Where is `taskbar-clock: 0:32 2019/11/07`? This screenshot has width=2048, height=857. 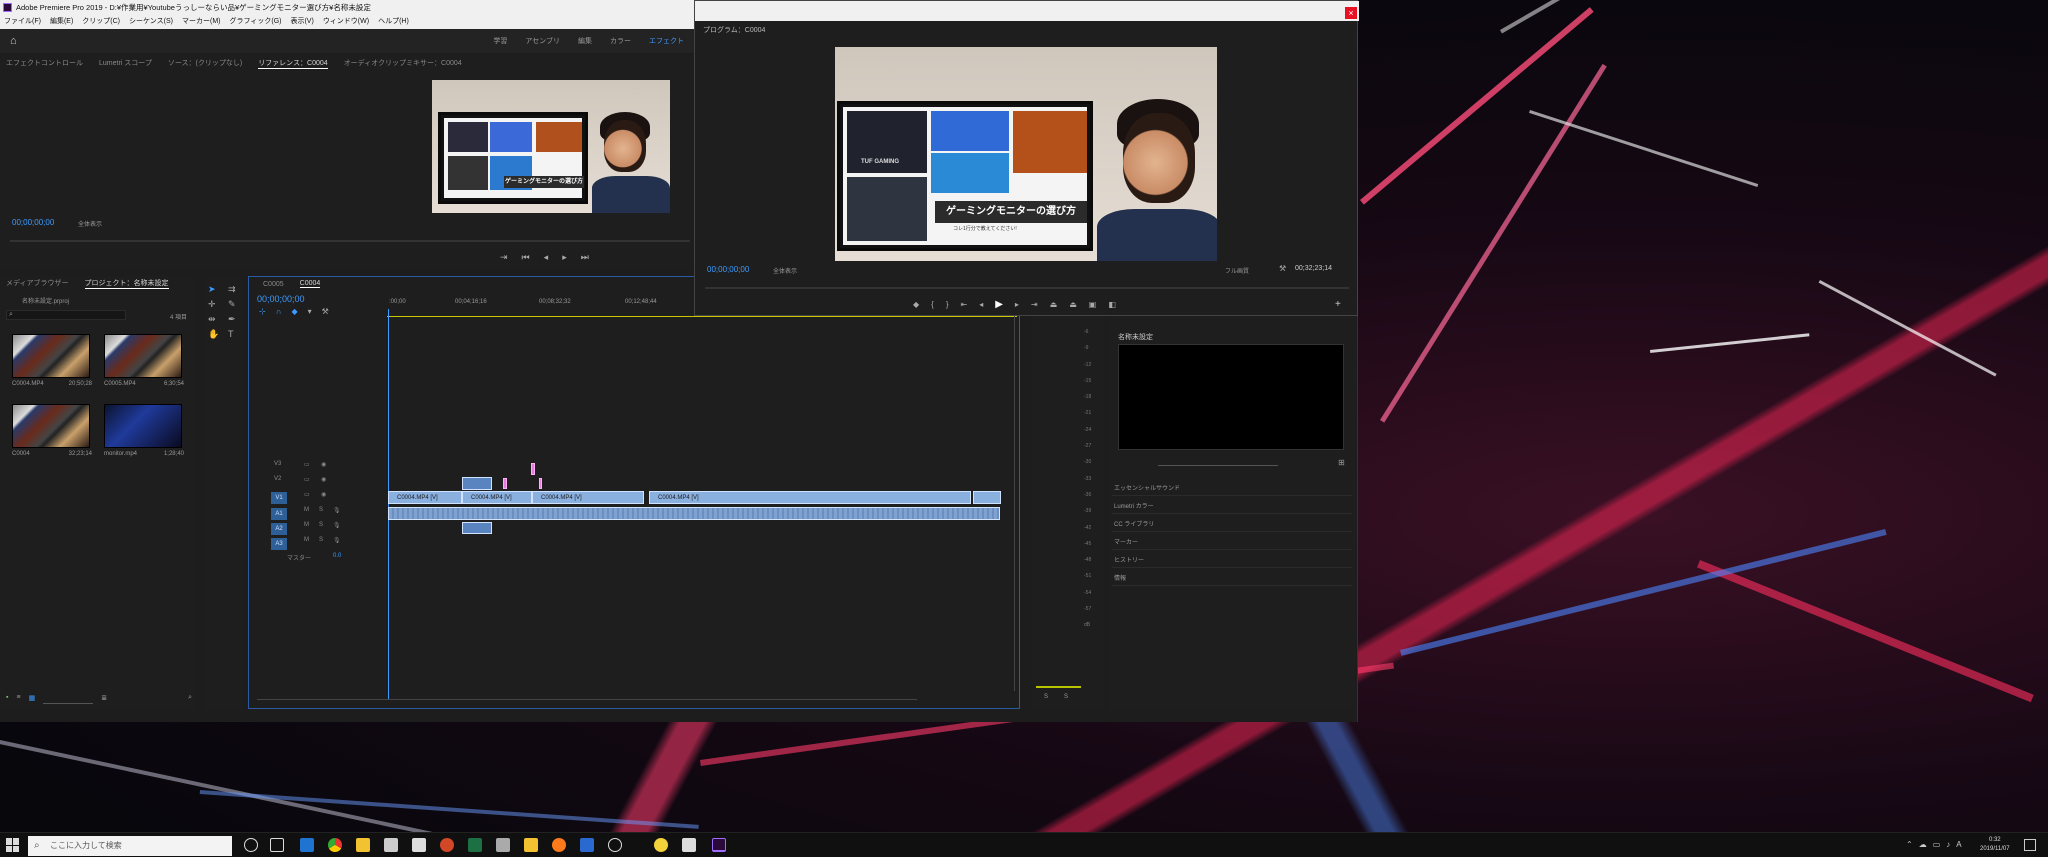
taskbar-clock: 0:32 2019/11/07 is located at coordinates (1995, 845).